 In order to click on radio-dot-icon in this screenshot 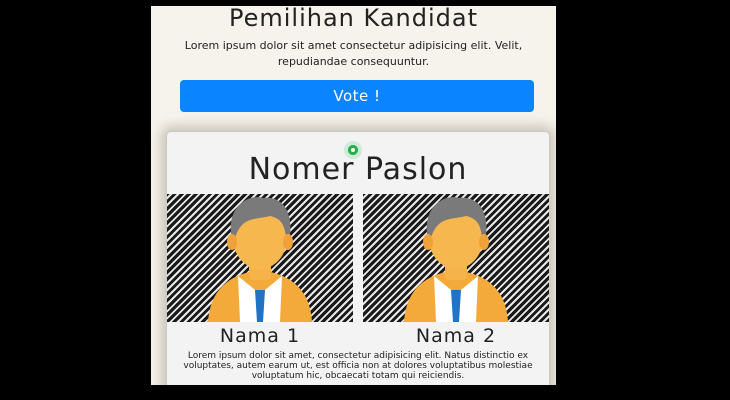, I will do `click(353, 150)`.